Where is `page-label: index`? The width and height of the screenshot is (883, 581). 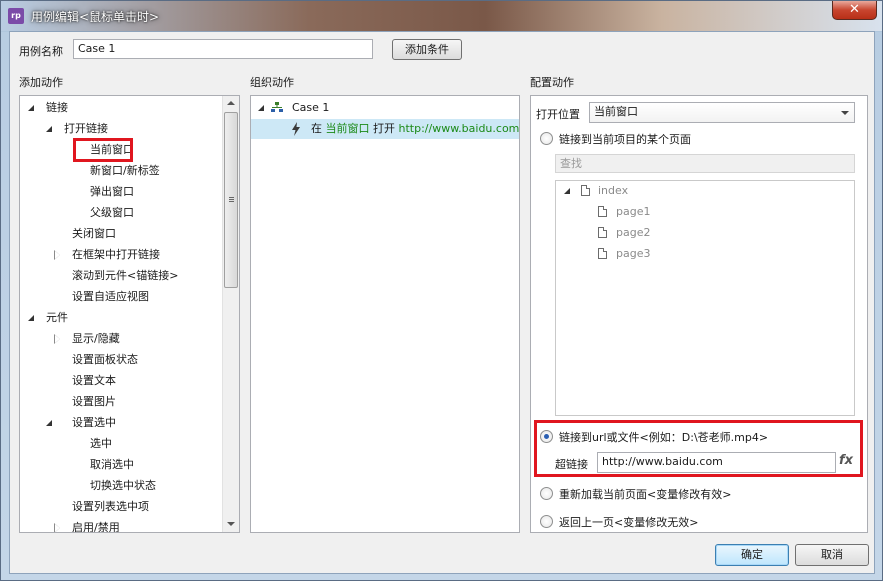
page-label: index is located at coordinates (613, 190).